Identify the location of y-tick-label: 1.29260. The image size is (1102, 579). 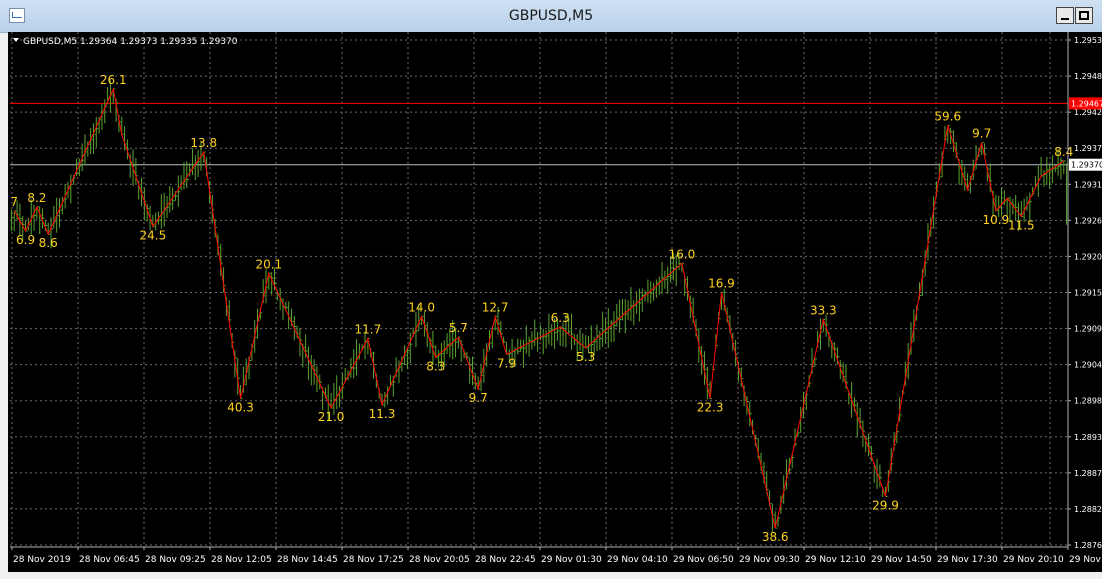
(1088, 220).